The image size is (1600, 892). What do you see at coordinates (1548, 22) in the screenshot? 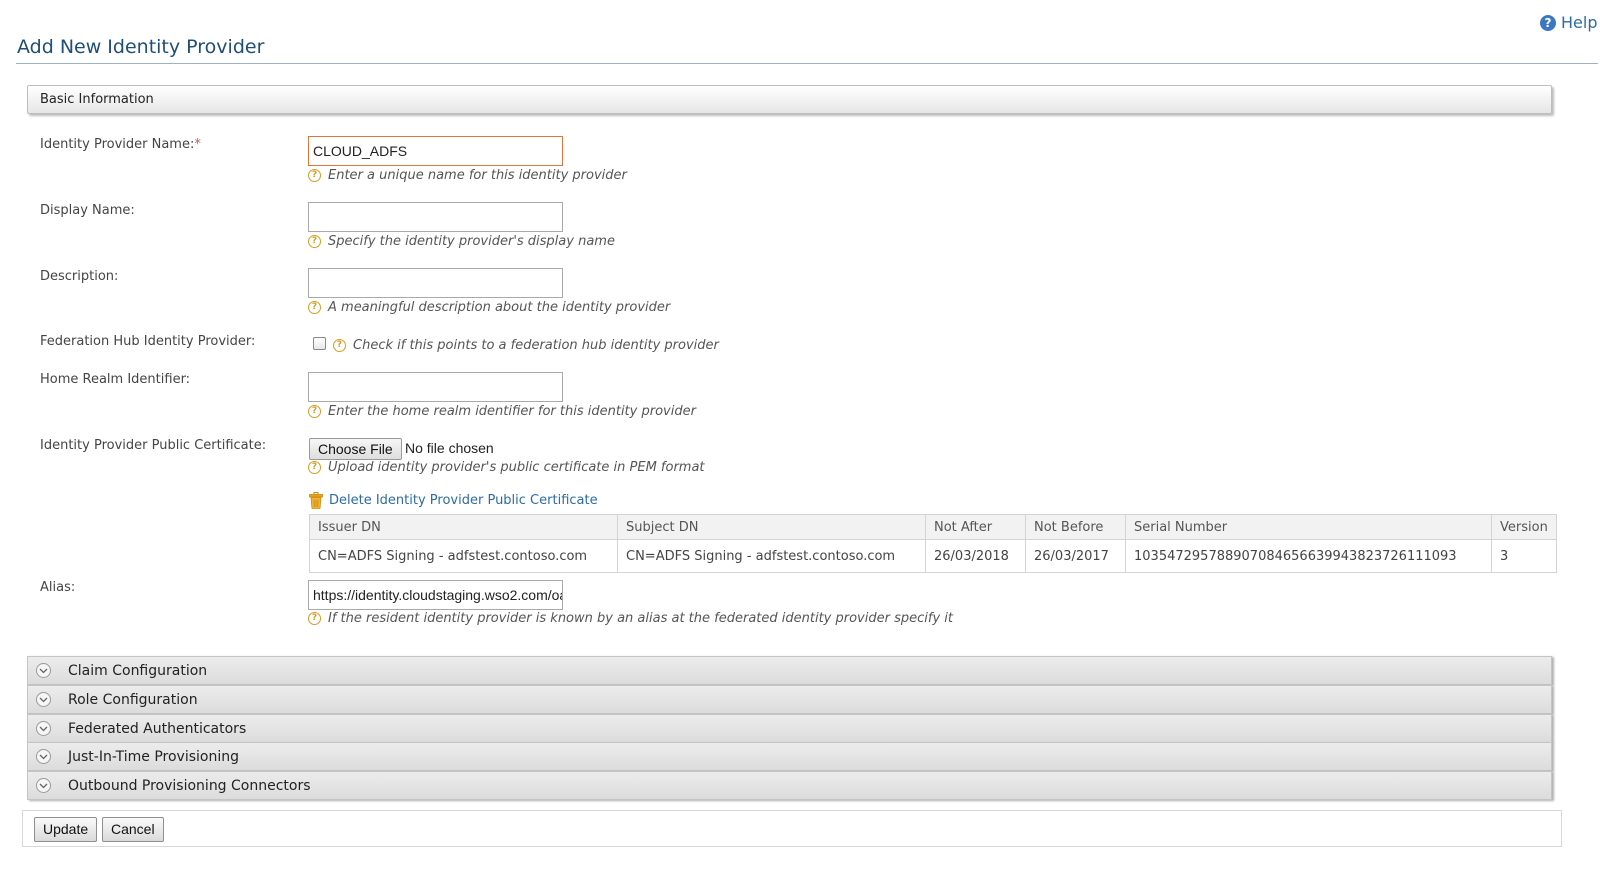
I see `help-icon: ?` at bounding box center [1548, 22].